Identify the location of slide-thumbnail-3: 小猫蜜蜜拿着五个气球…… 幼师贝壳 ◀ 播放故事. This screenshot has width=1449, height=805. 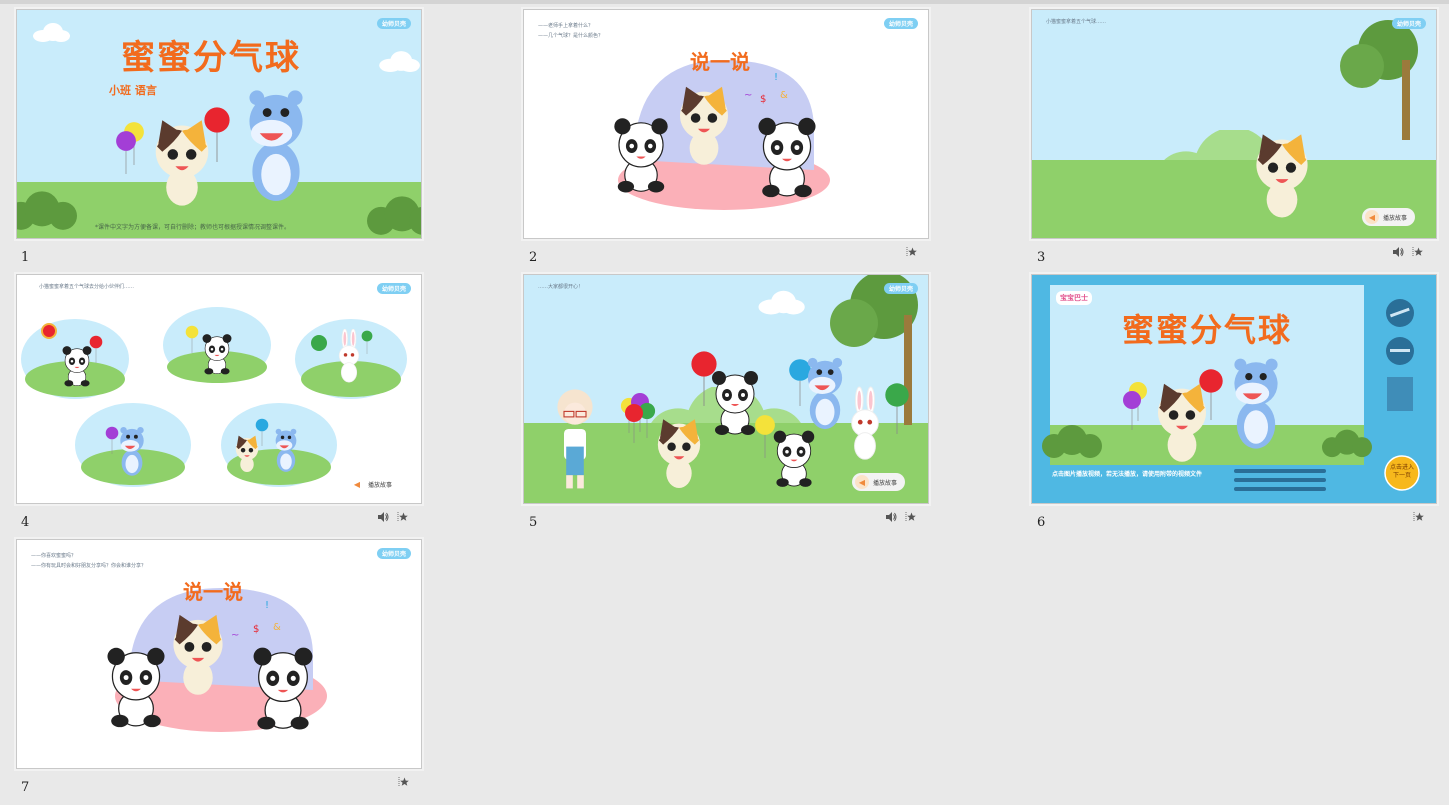
(1234, 124).